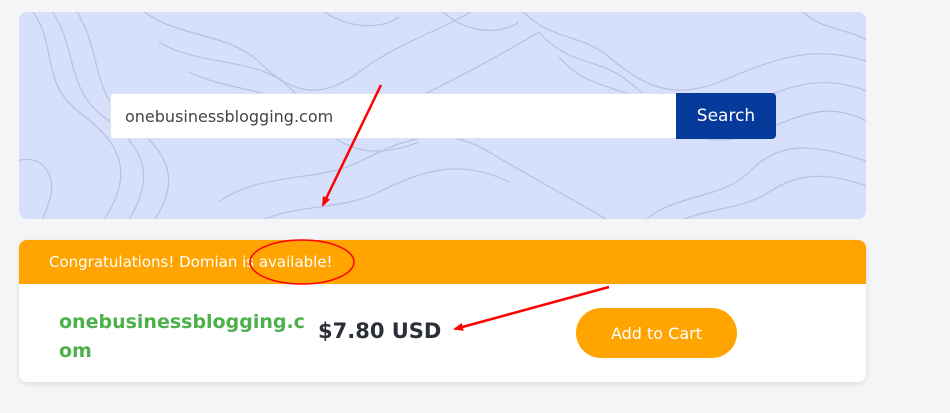 The width and height of the screenshot is (950, 413). I want to click on search-button: Search, so click(726, 116).